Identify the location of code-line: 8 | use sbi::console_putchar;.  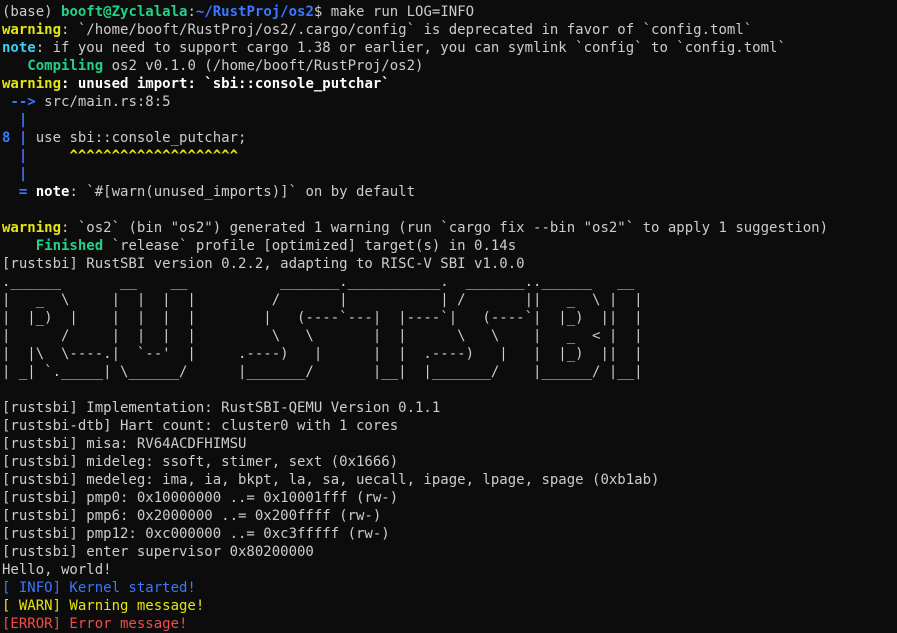
(448, 138).